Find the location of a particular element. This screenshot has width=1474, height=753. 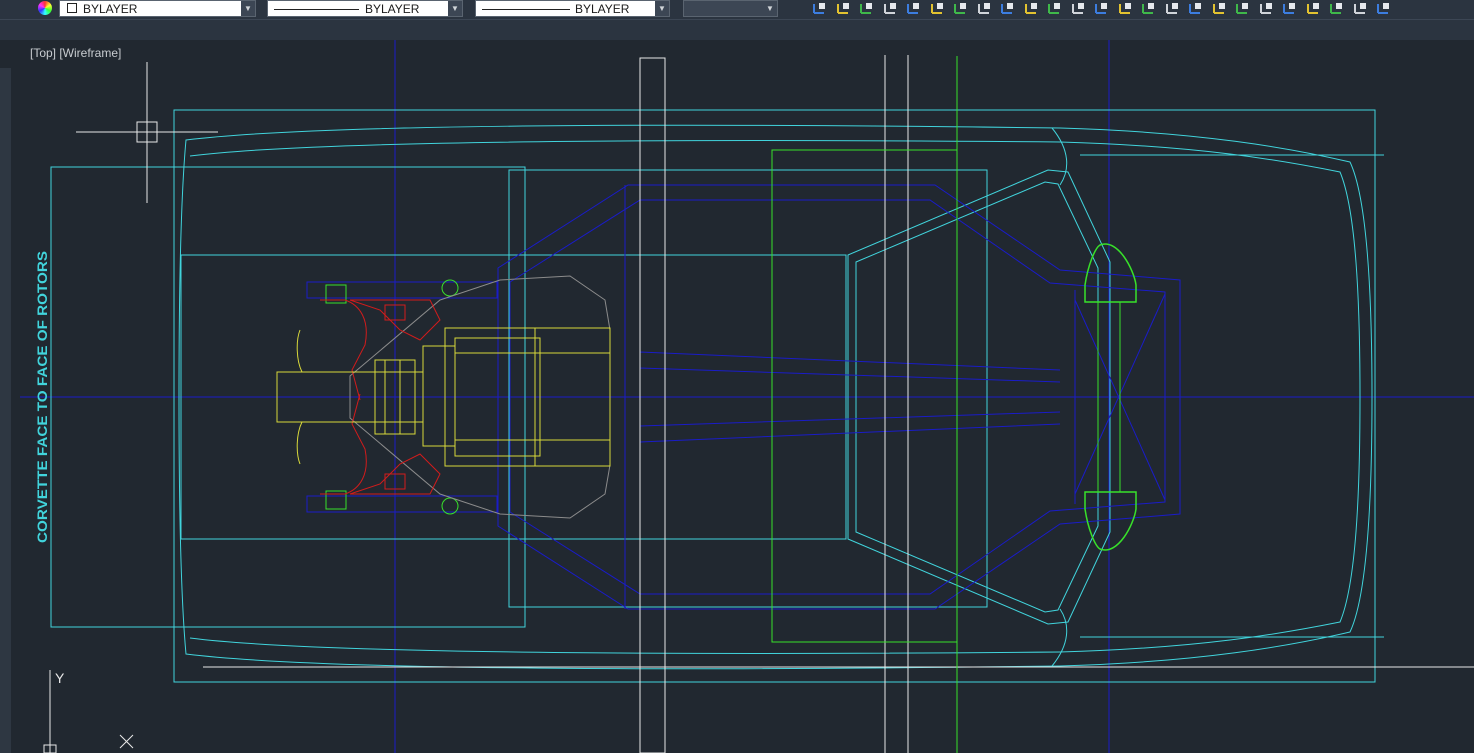

bellhousing is located at coordinates (439, 396).